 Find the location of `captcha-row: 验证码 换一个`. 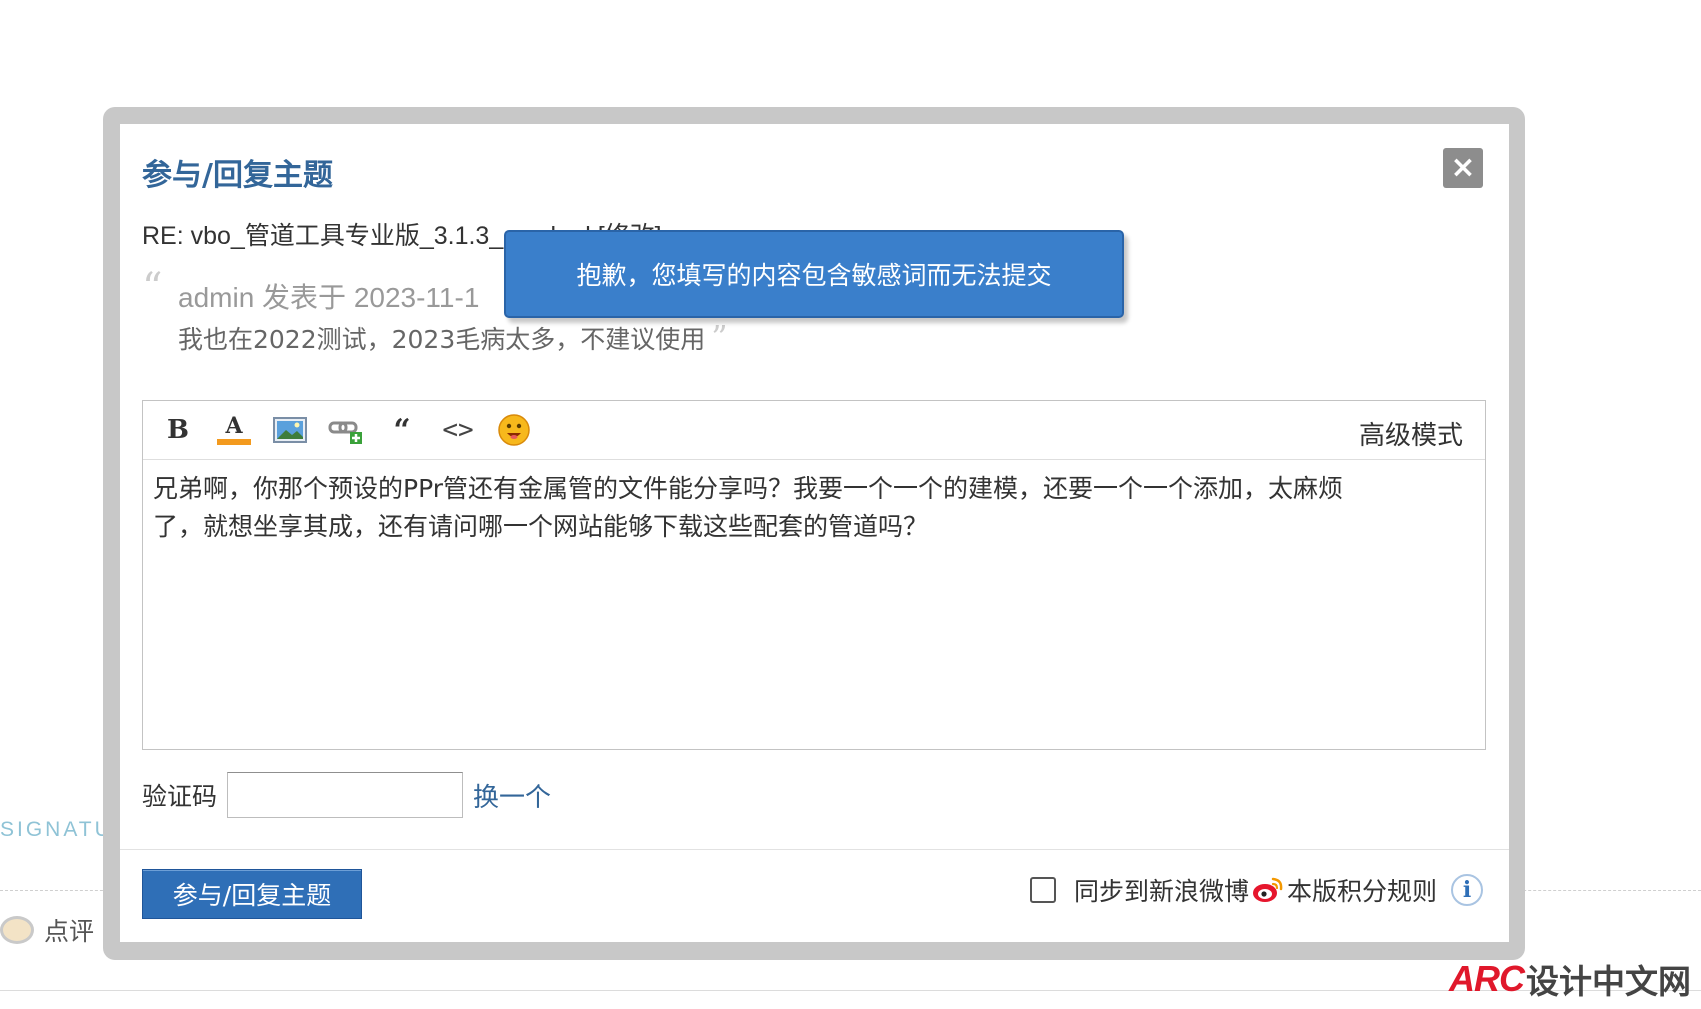

captcha-row: 验证码 换一个 is located at coordinates (346, 795).